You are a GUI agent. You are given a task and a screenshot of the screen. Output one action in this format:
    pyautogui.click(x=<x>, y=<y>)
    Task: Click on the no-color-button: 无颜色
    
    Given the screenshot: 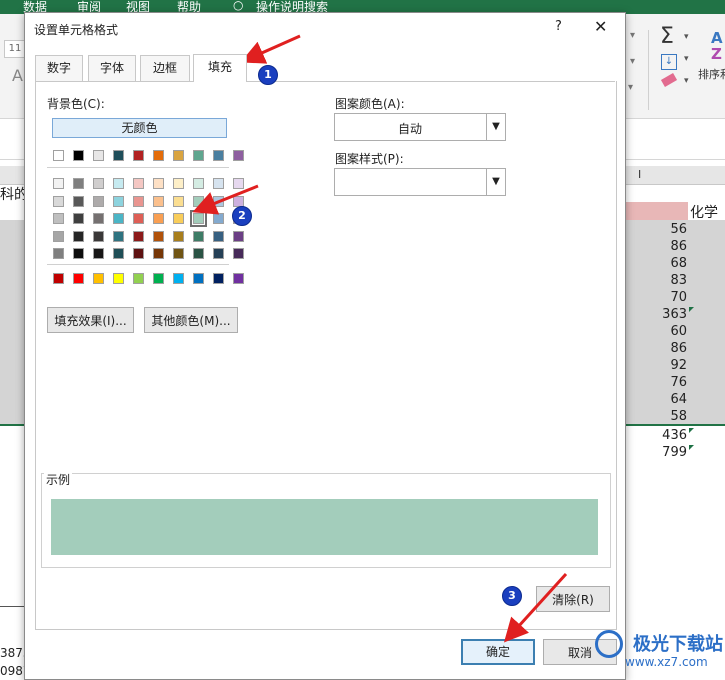 What is the action you would take?
    pyautogui.click(x=139, y=128)
    